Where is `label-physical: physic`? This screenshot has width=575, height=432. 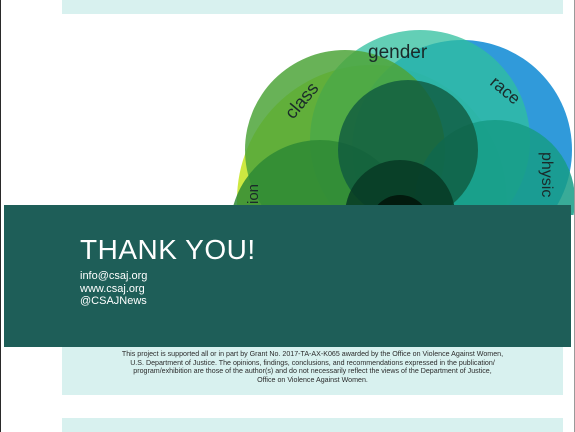
label-physical: physic is located at coordinates (546, 174).